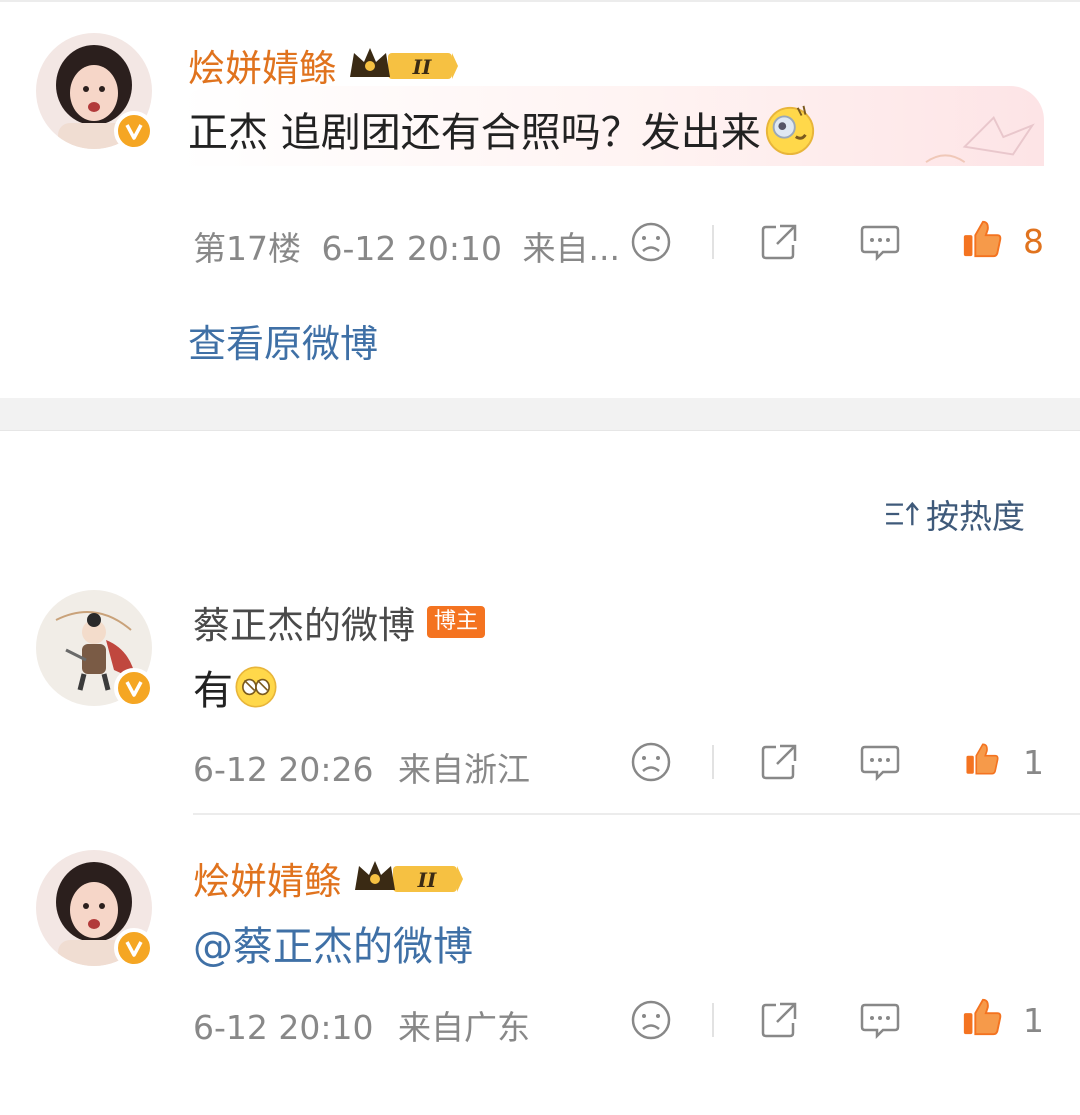  Describe the element at coordinates (975, 516) in the screenshot. I see `sort-label: 按热度` at that location.